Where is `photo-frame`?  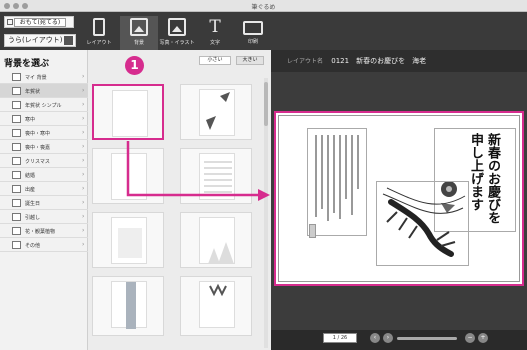
photo-frame is located at coordinates (422, 223).